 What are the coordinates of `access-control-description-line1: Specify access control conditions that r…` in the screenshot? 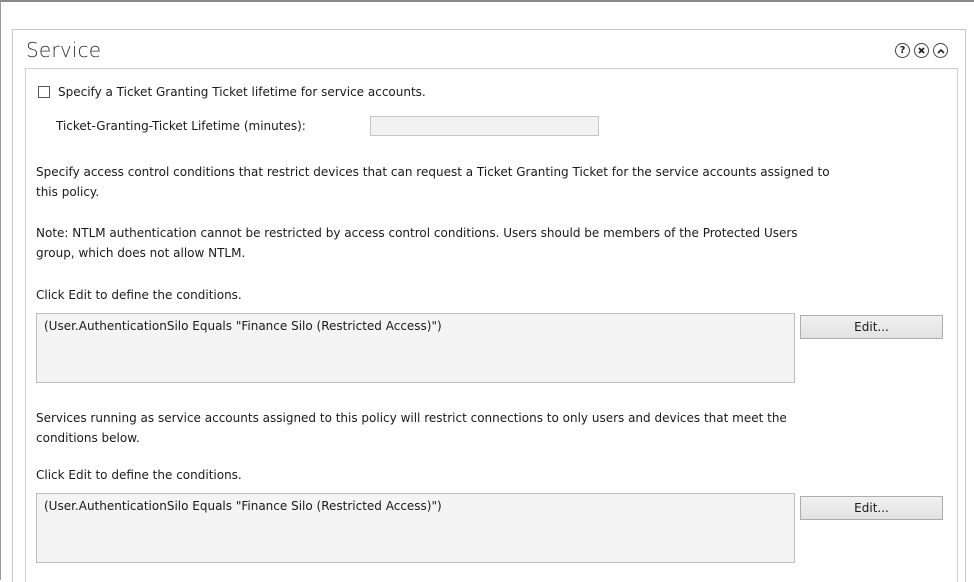 It's located at (433, 172).